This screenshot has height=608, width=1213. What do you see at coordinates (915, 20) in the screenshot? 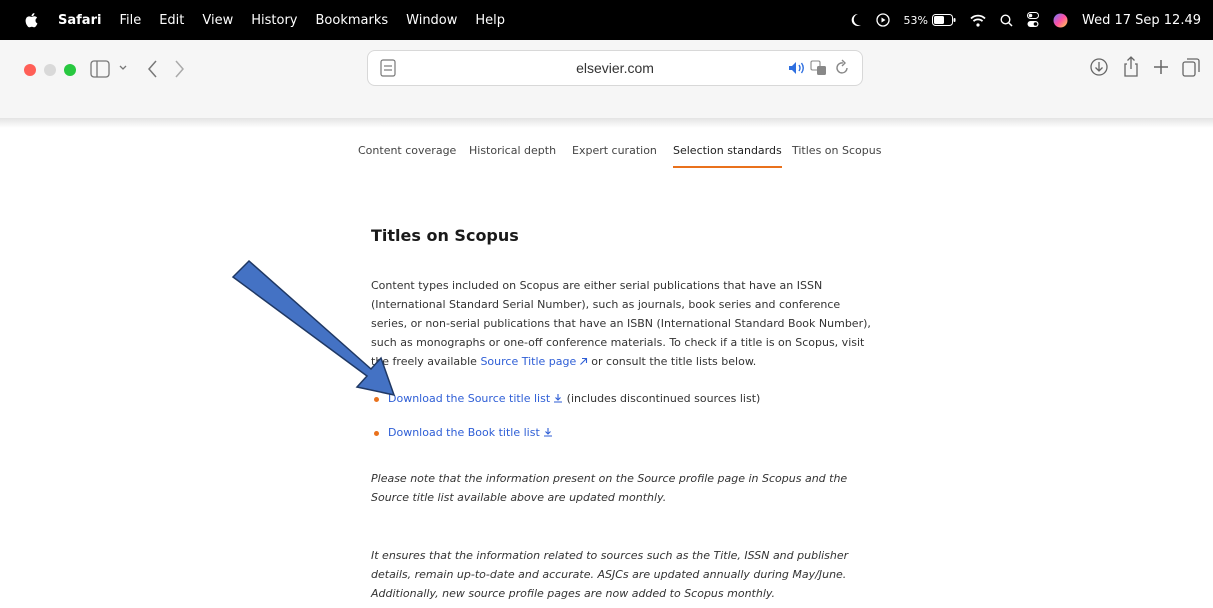
I see `battery-percent: 53%` at bounding box center [915, 20].